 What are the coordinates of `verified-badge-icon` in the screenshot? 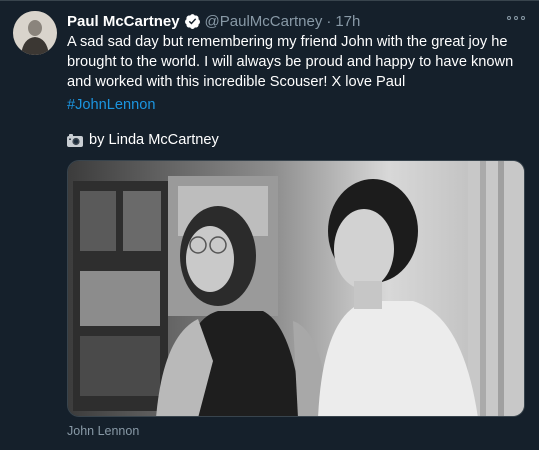 It's located at (192, 21).